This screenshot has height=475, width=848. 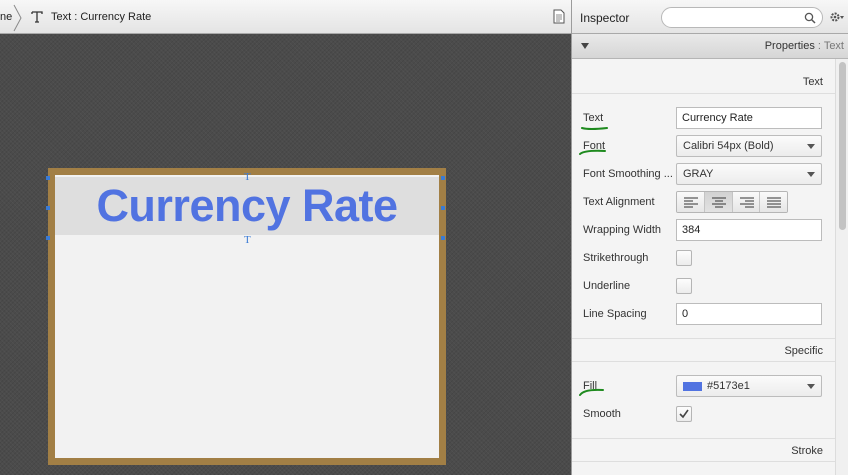 What do you see at coordinates (585, 46) in the screenshot?
I see `collapse-triangle-icon` at bounding box center [585, 46].